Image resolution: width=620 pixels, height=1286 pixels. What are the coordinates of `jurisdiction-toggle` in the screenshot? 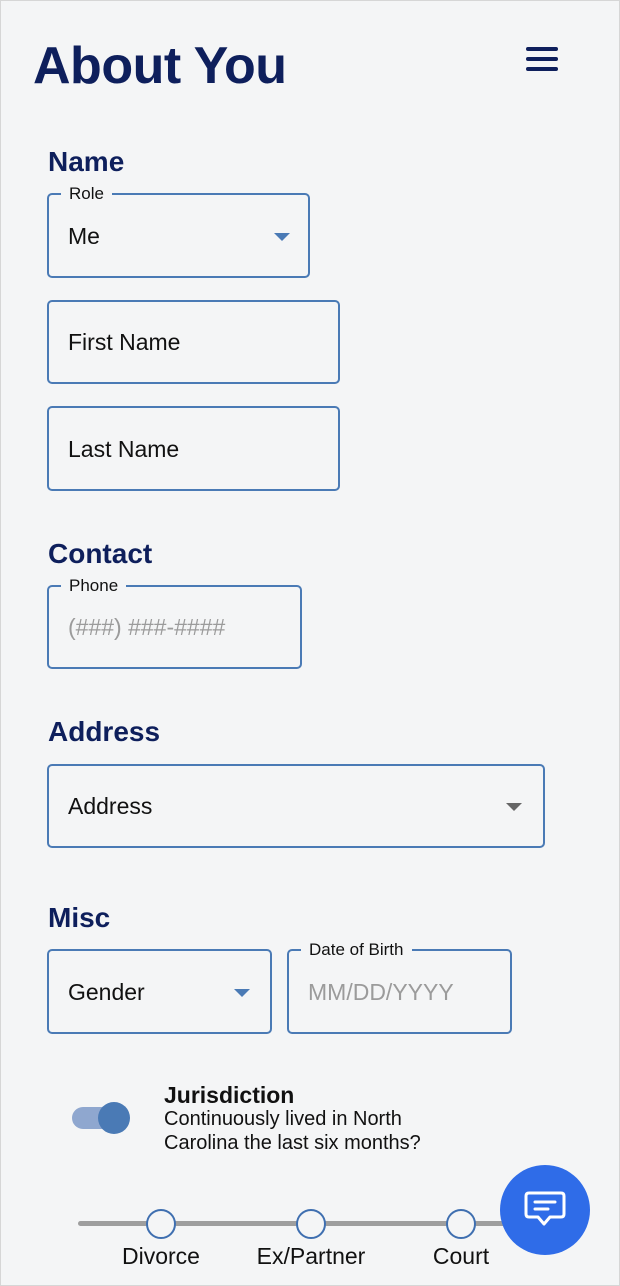 It's located at (101, 1118).